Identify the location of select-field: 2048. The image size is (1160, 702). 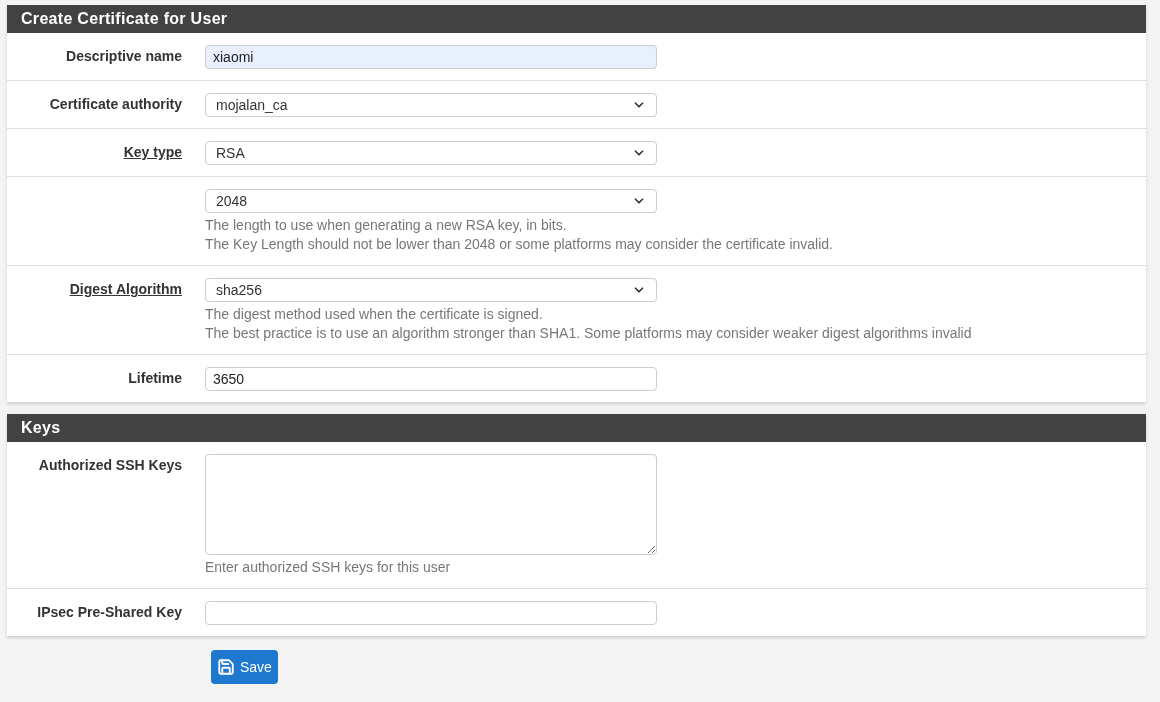
(431, 201).